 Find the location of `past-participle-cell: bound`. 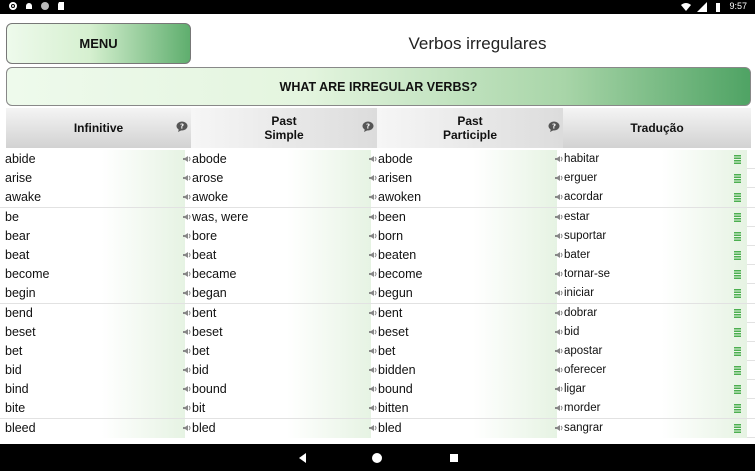

past-participle-cell: bound is located at coordinates (467, 390).